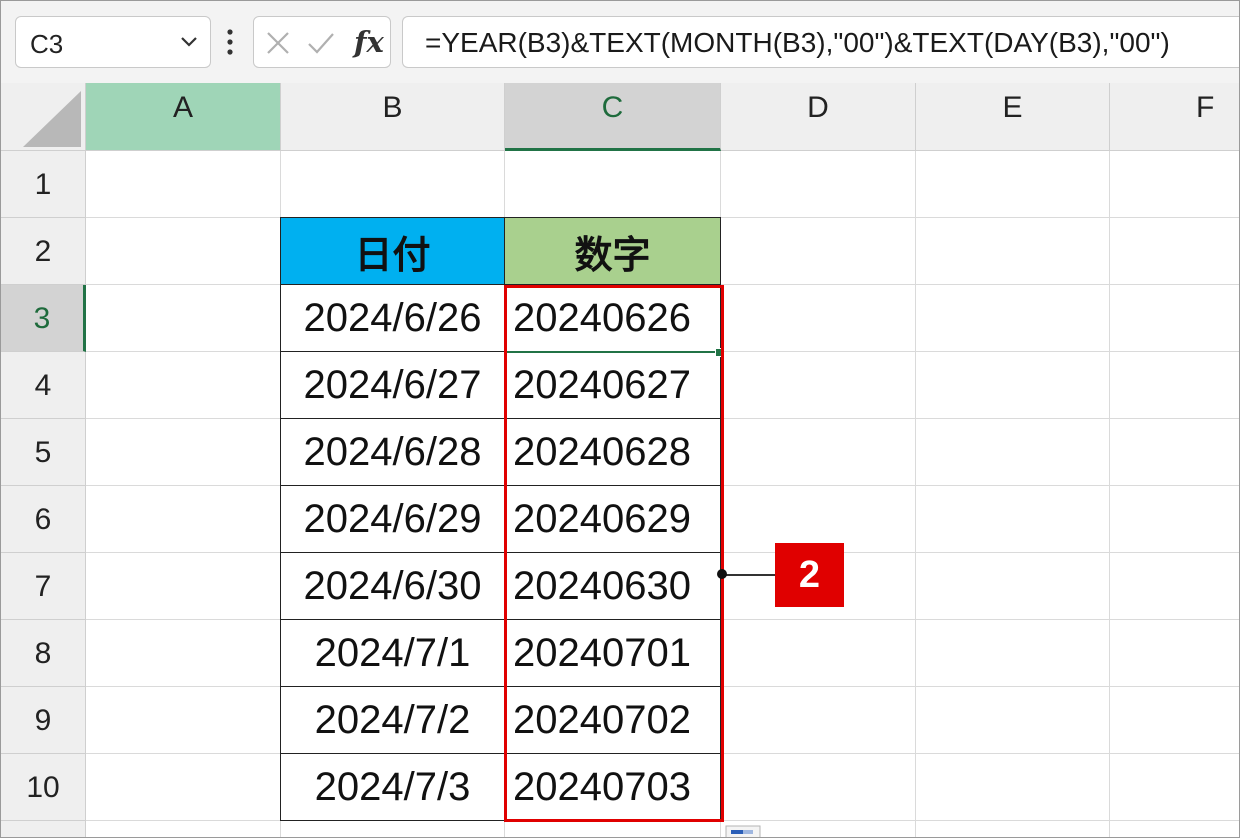  I want to click on row-header-4: 4, so click(43, 385).